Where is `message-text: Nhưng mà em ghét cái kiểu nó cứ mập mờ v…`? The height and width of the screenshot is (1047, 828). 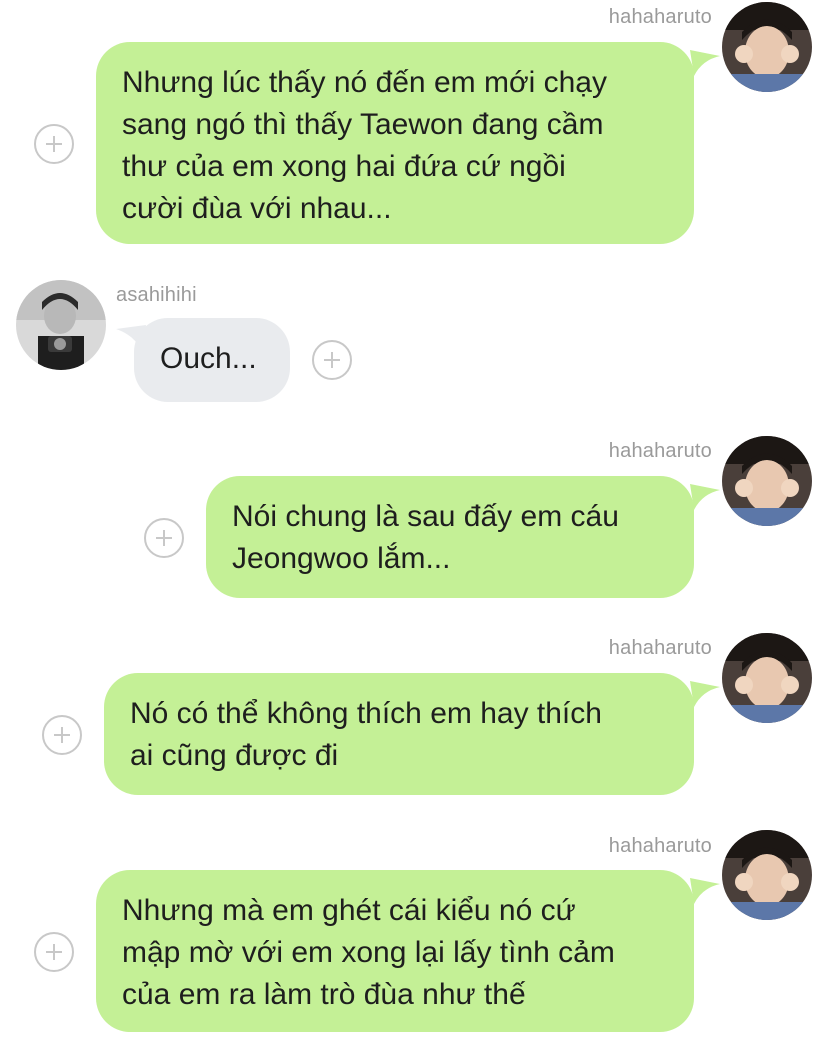
message-text: Nhưng mà em ghét cái kiểu nó cứ mập mờ v… is located at coordinates (368, 952).